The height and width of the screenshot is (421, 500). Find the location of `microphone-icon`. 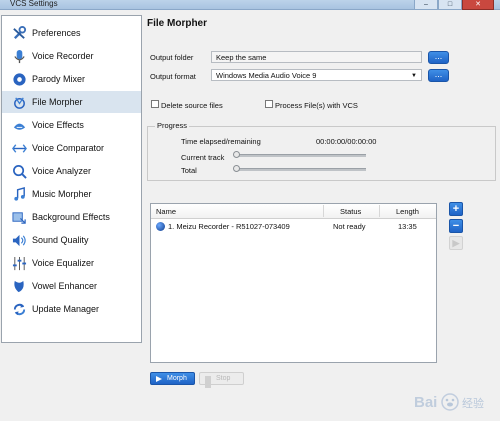

microphone-icon is located at coordinates (19, 56).